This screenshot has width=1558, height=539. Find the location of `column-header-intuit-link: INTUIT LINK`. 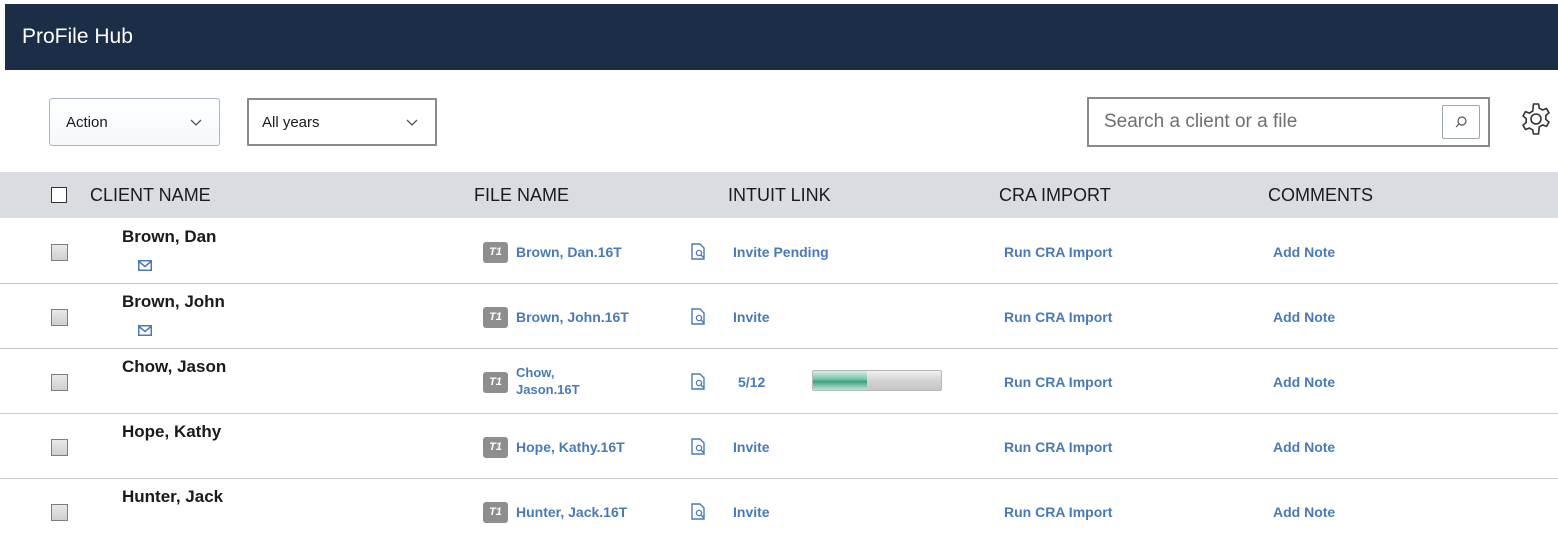

column-header-intuit-link: INTUIT LINK is located at coordinates (779, 195).